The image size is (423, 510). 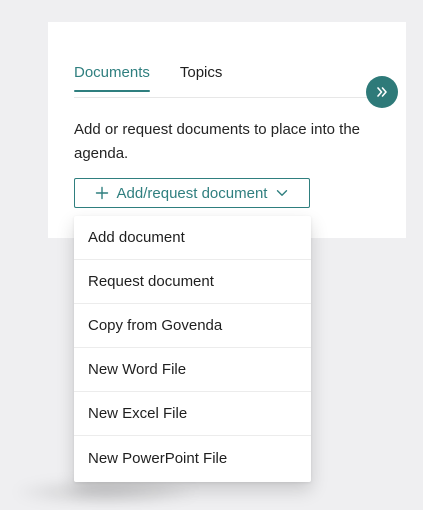 What do you see at coordinates (138, 413) in the screenshot?
I see `menu-item-label: New Excel File` at bounding box center [138, 413].